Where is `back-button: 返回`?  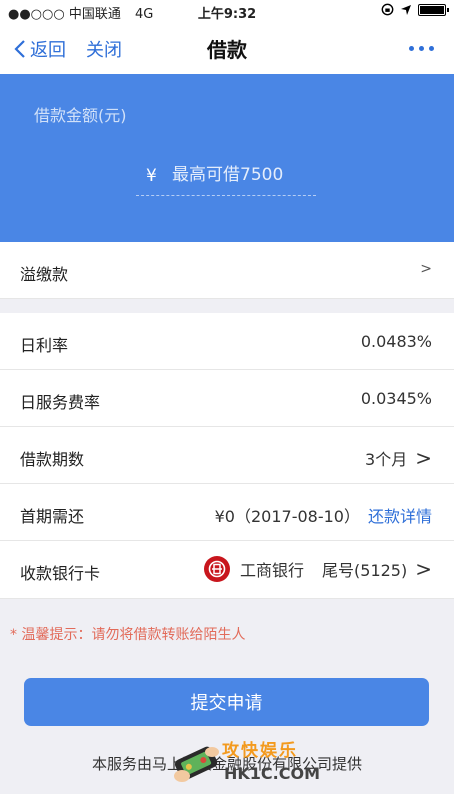
back-button: 返回 is located at coordinates (40, 49).